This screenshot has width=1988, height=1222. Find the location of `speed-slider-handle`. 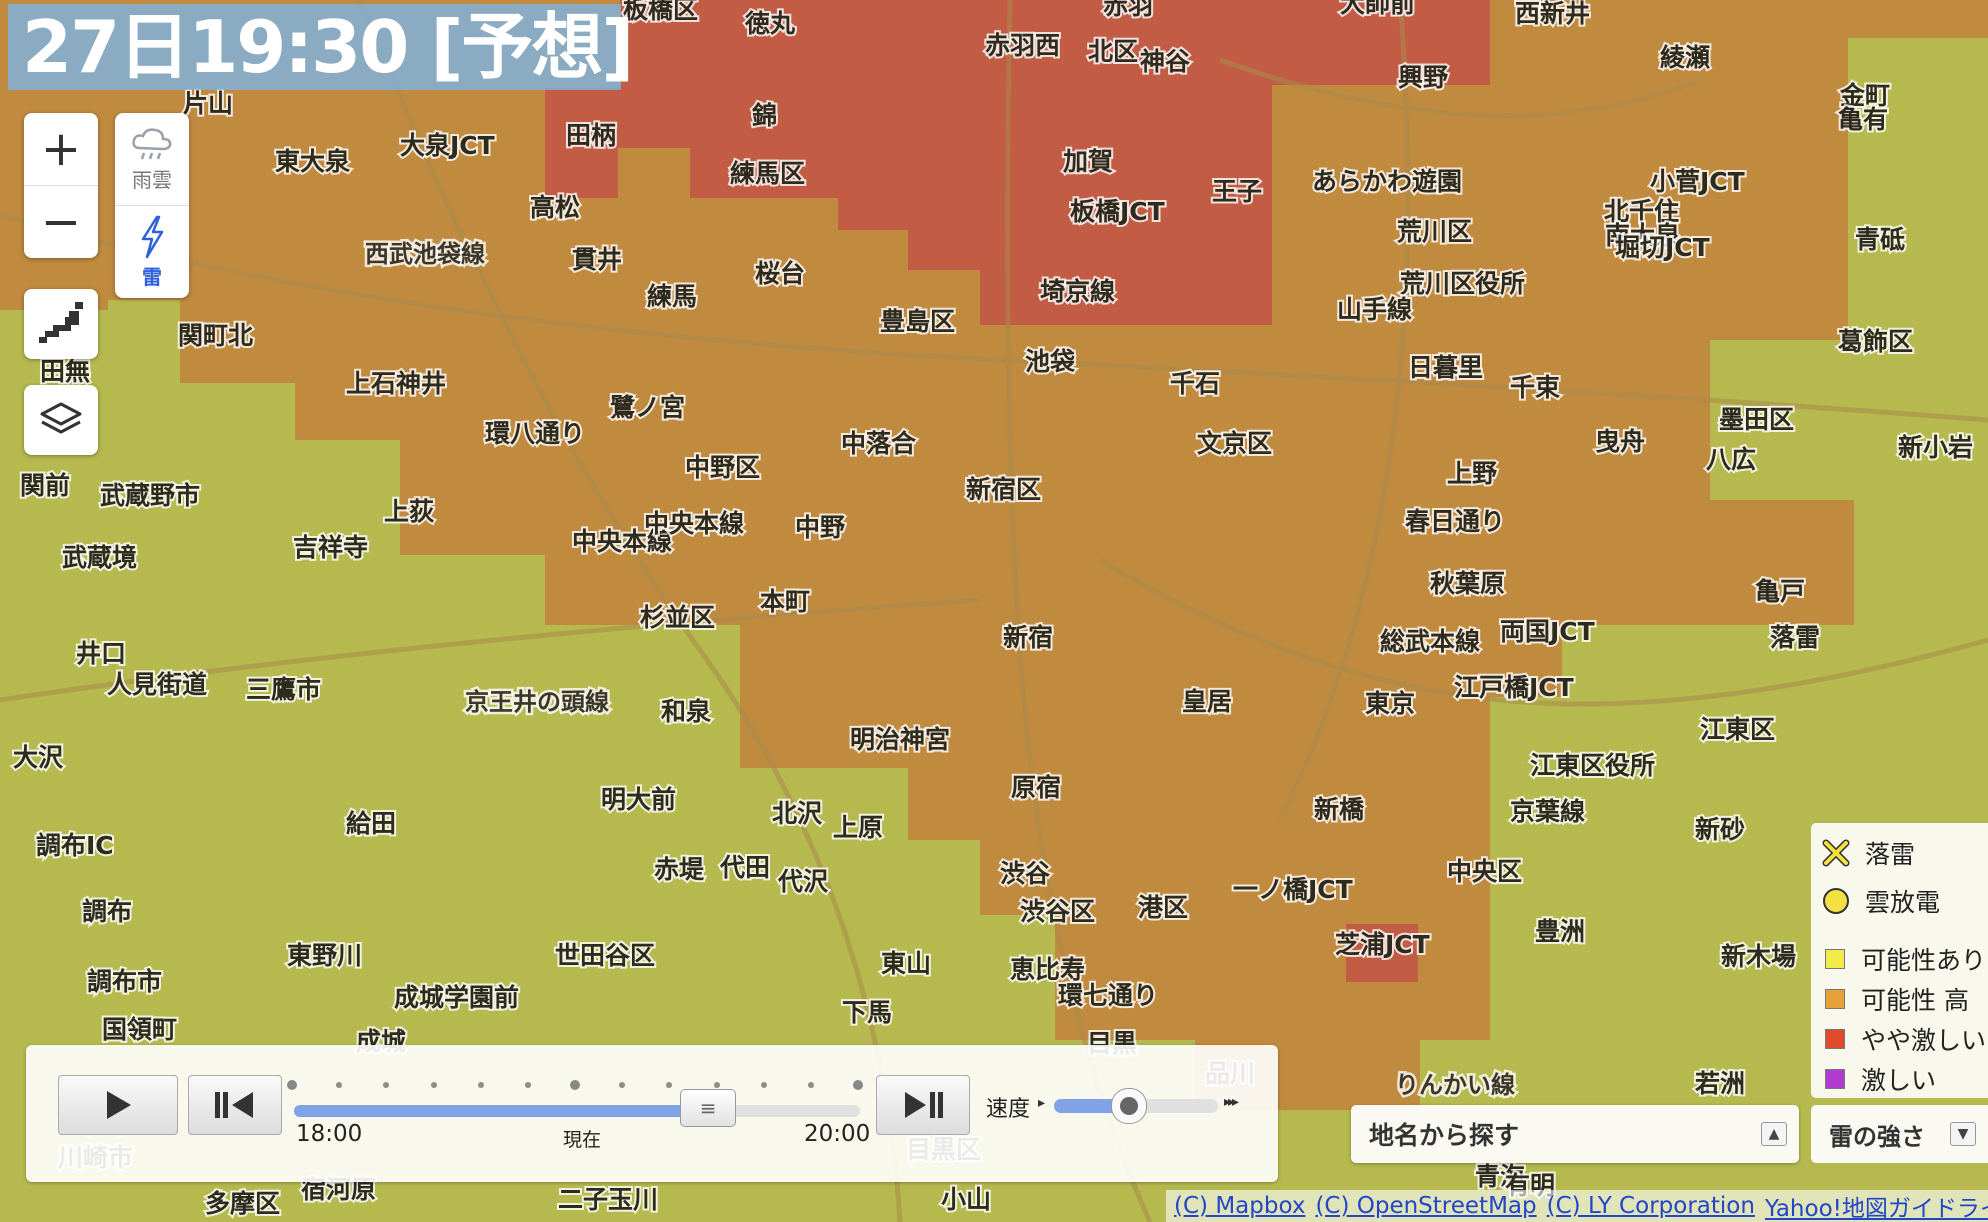

speed-slider-handle is located at coordinates (1128, 1106).